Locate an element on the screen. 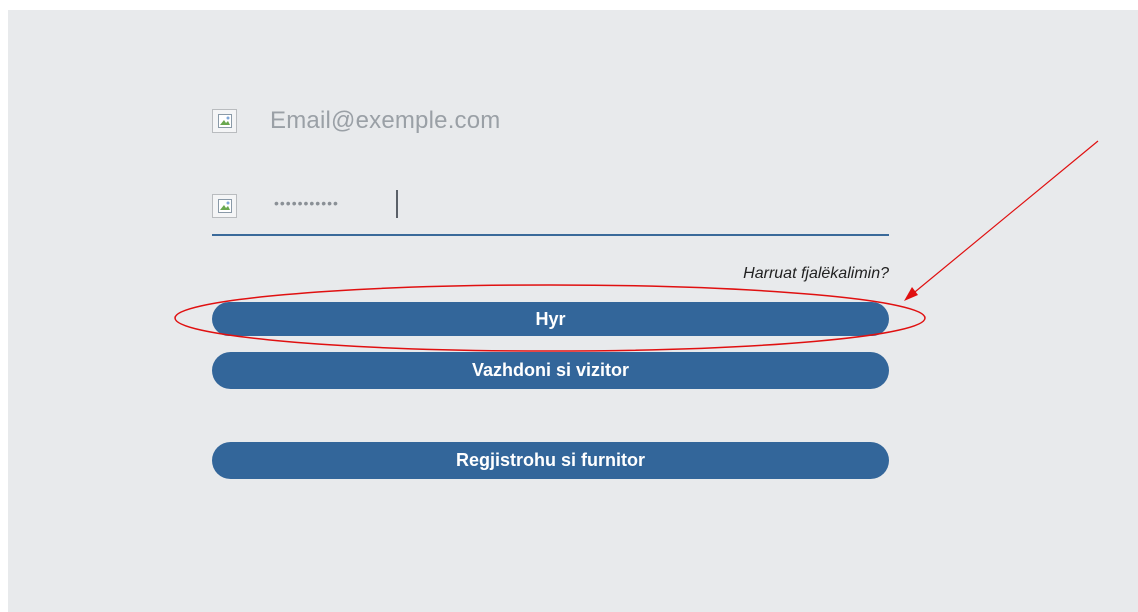  continue-as-visitor-button: Vazhdoni si vizitor is located at coordinates (550, 370).